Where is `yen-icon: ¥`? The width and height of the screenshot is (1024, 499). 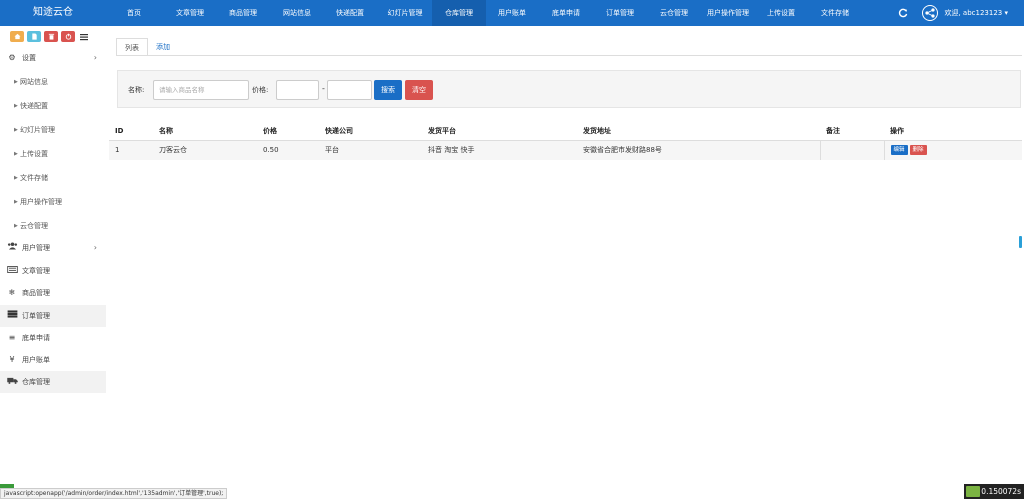 yen-icon: ¥ is located at coordinates (12, 359).